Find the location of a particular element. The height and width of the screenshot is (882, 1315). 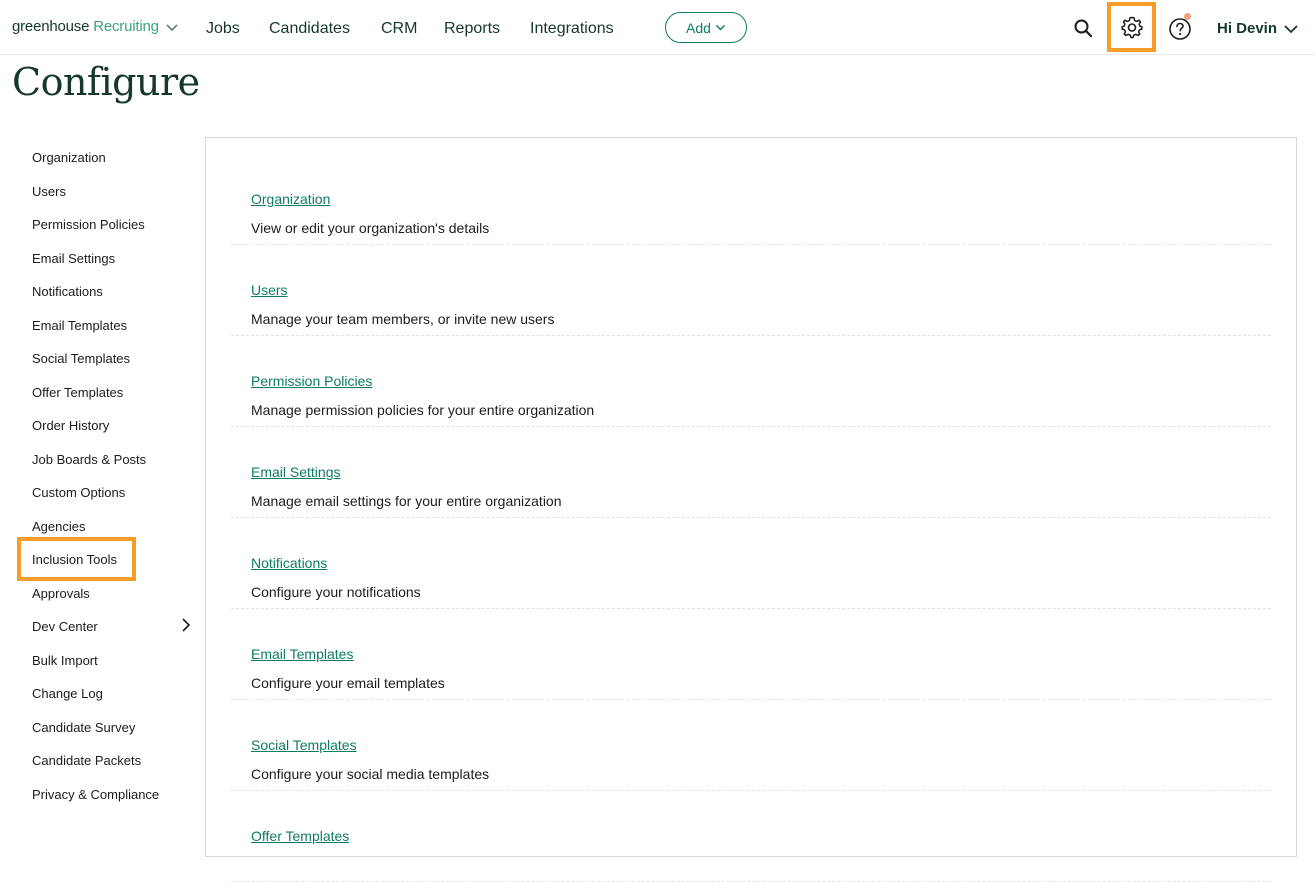

add-button-label: Add is located at coordinates (698, 27).